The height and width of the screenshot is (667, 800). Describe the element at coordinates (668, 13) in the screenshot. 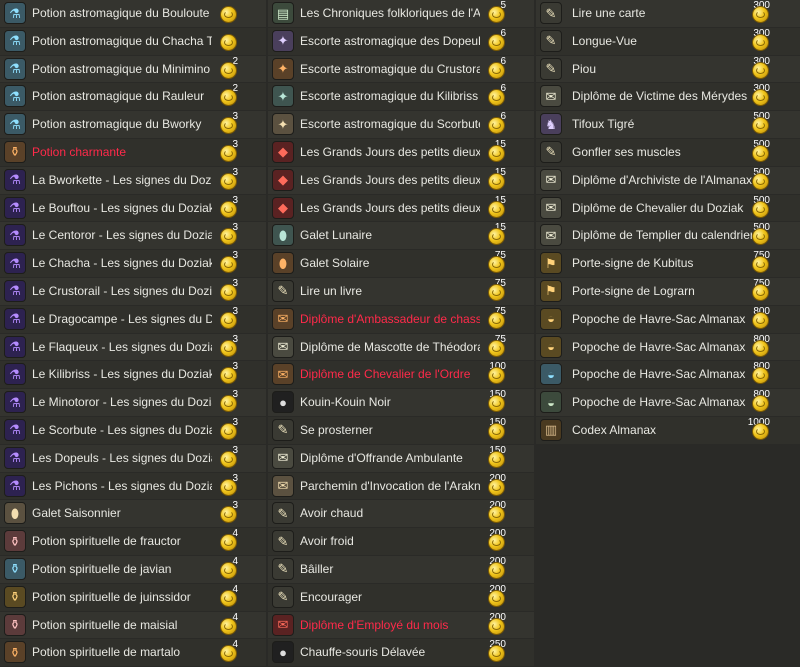

I see `shop-item-row: ✎Lire une carte300` at that location.